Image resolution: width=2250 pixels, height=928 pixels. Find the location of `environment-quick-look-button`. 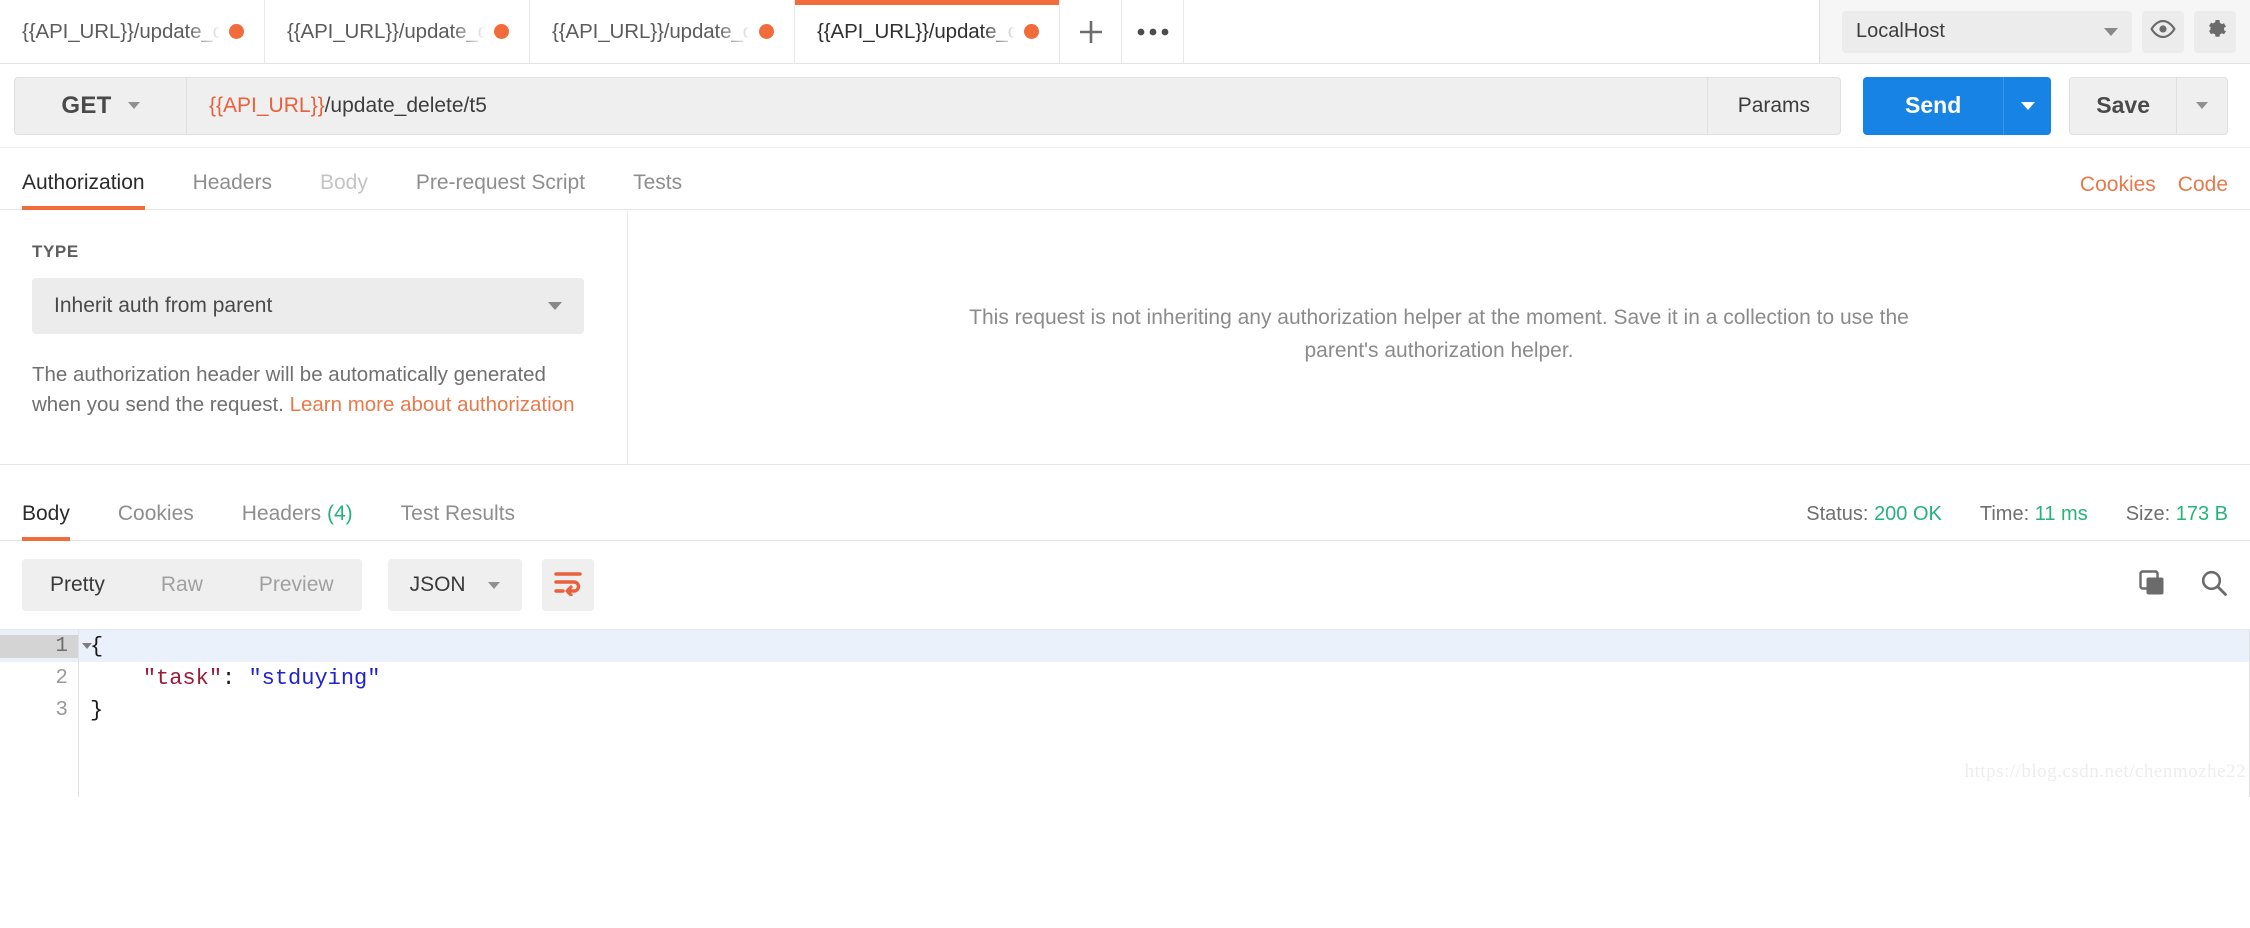

environment-quick-look-button is located at coordinates (2163, 31).